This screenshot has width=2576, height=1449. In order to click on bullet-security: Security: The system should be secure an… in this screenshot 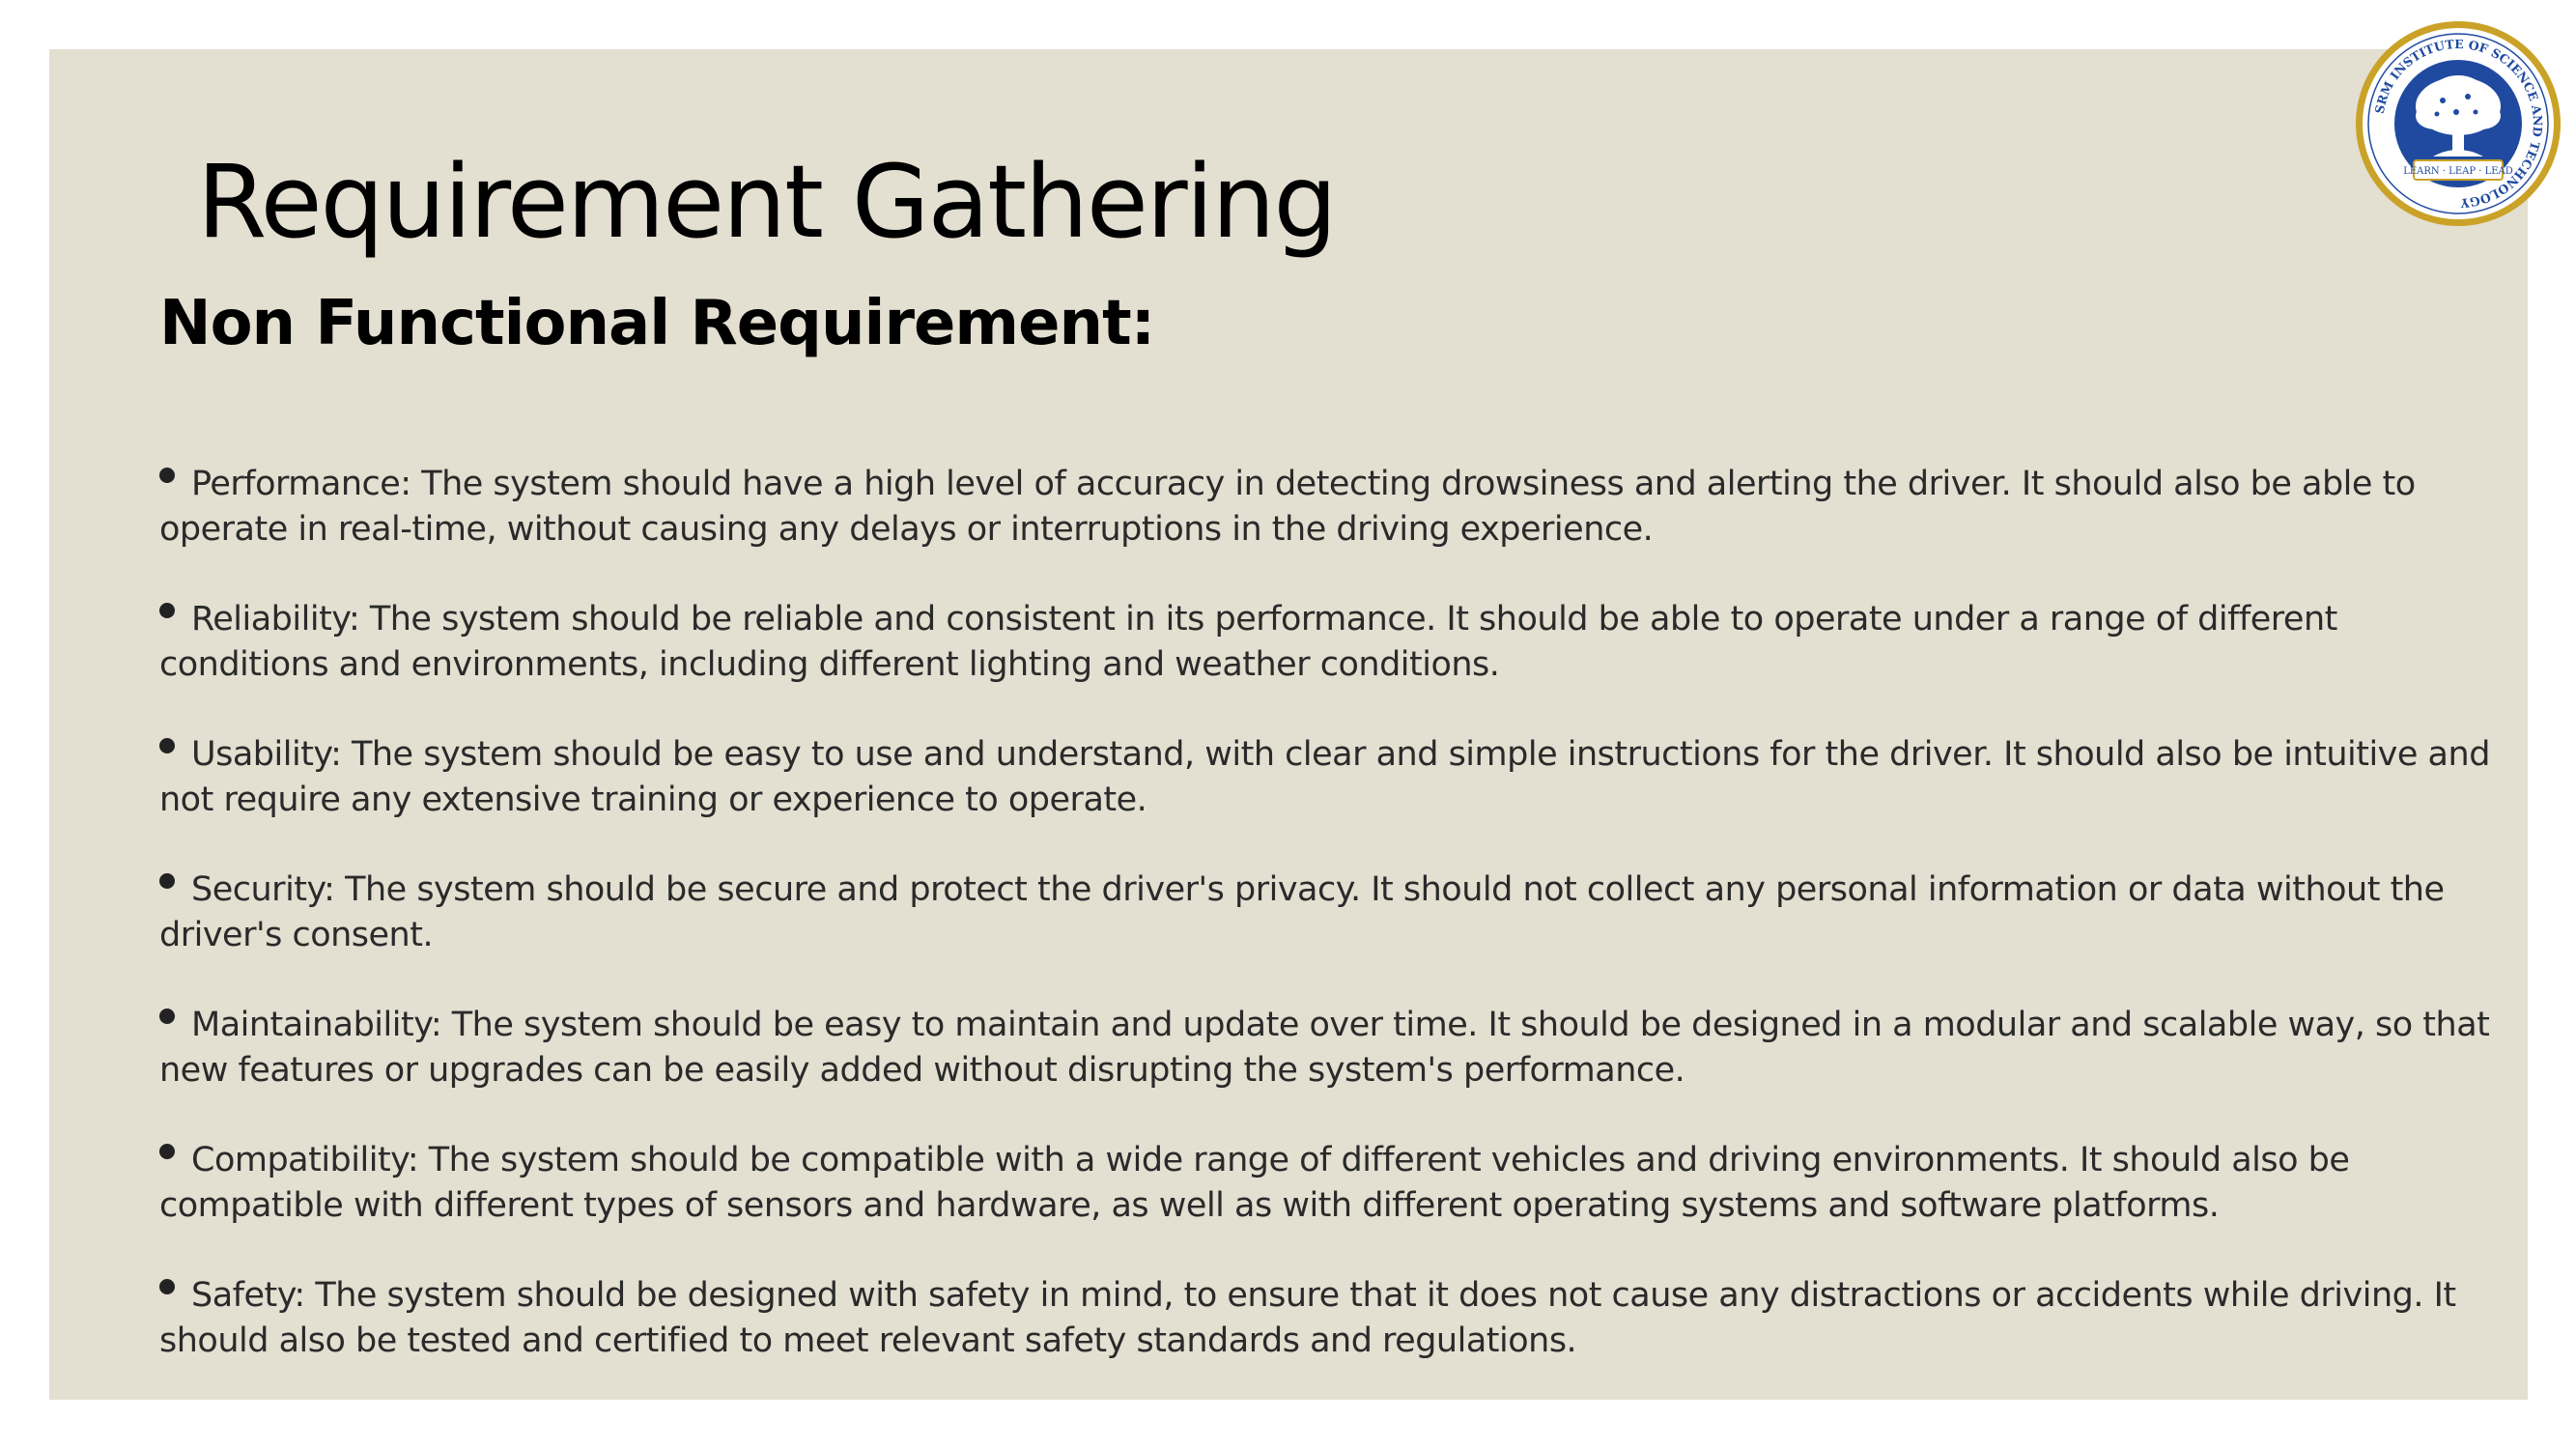, I will do `click(1332, 912)`.